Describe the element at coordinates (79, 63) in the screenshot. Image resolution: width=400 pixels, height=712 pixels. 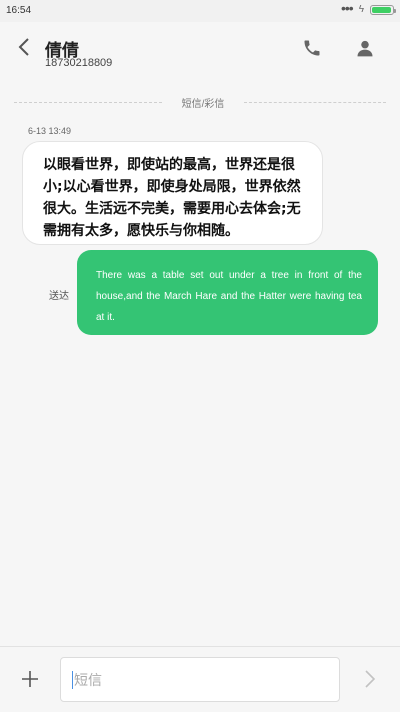
I see `contact-number: 18730218809` at that location.